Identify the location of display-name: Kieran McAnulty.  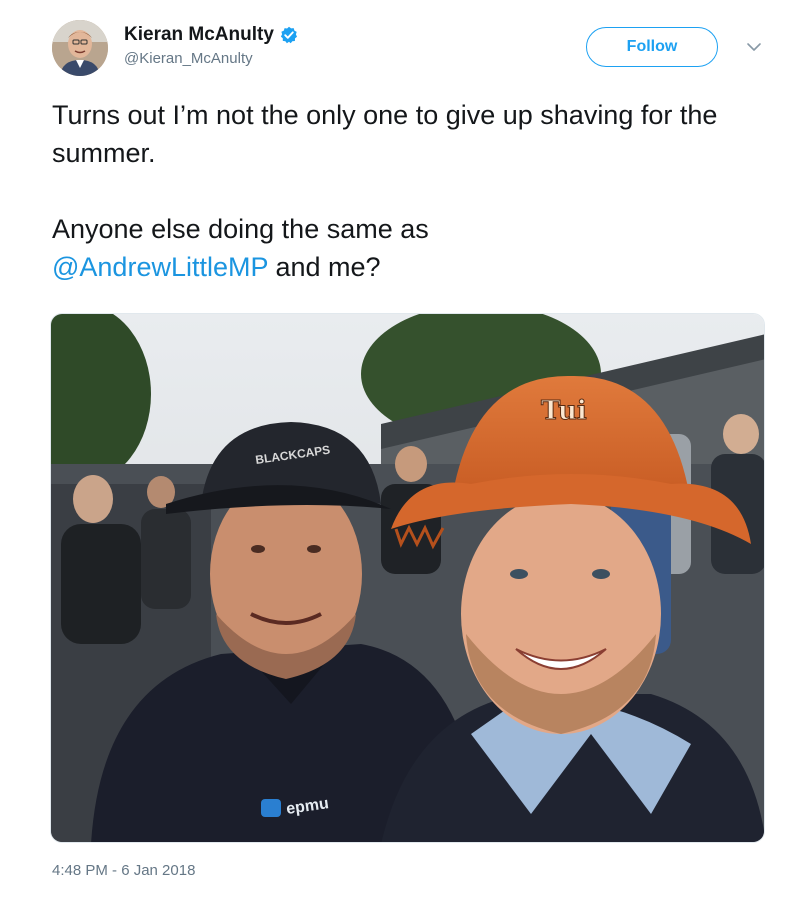
(199, 35).